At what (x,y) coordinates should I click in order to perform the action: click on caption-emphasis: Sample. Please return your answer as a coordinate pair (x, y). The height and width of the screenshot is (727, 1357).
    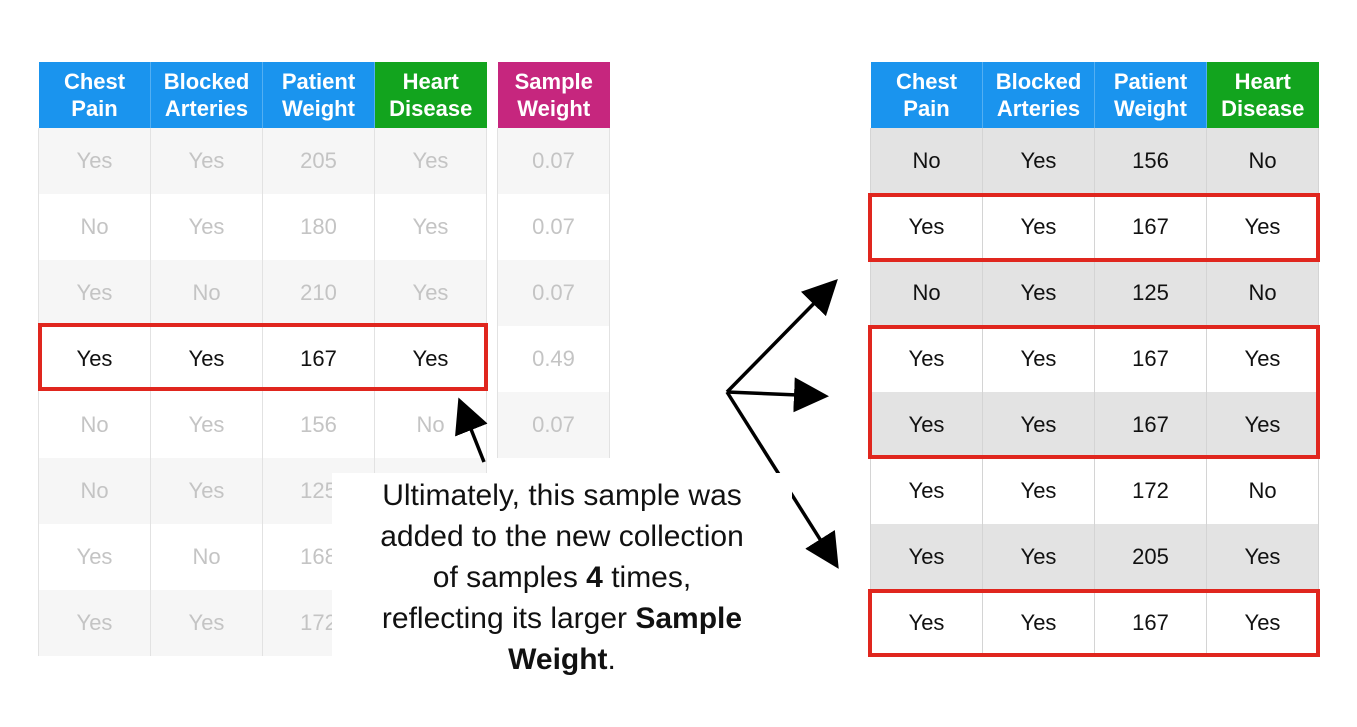
    Looking at the image, I should click on (689, 618).